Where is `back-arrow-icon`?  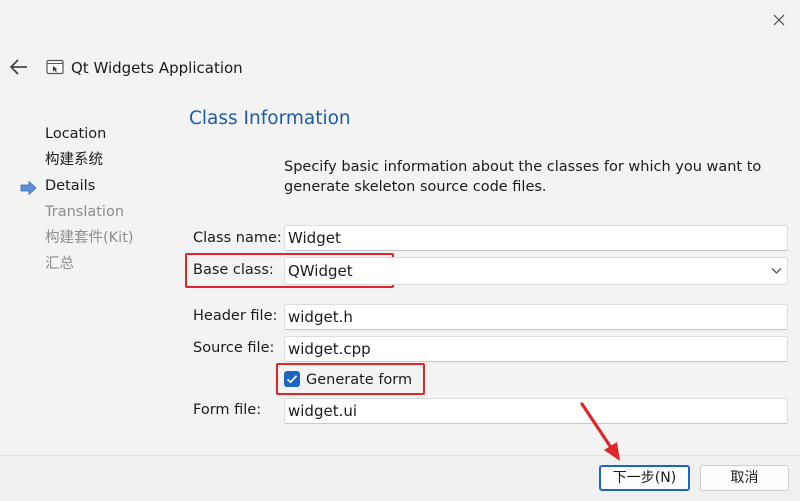 back-arrow-icon is located at coordinates (18, 67).